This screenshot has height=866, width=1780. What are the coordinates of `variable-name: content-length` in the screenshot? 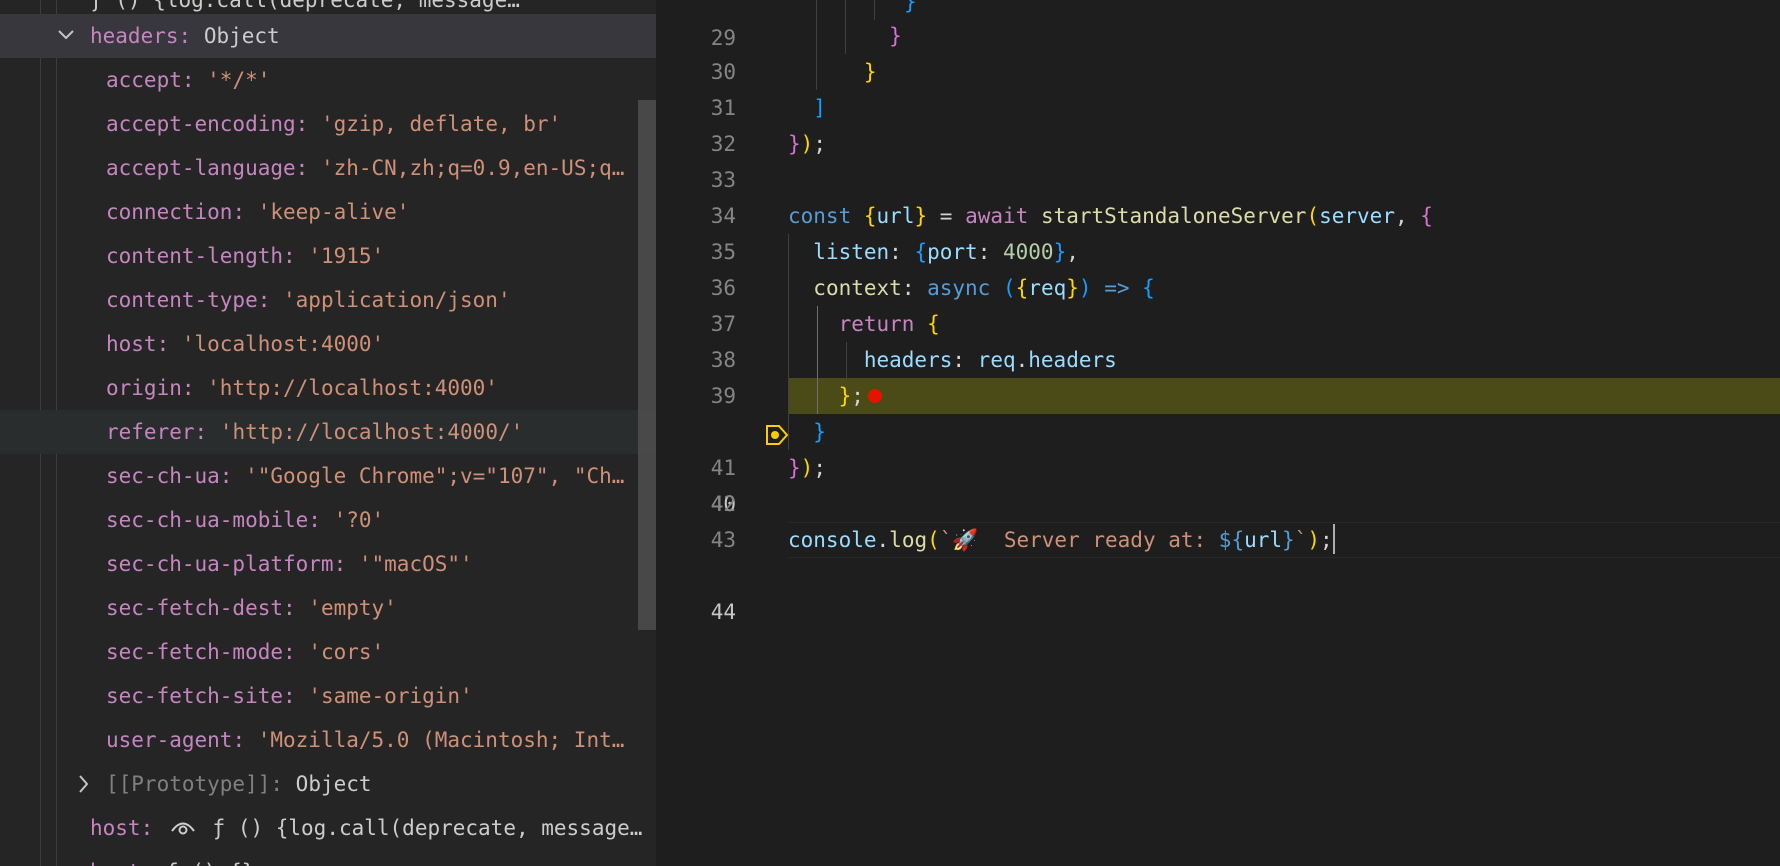 It's located at (195, 256).